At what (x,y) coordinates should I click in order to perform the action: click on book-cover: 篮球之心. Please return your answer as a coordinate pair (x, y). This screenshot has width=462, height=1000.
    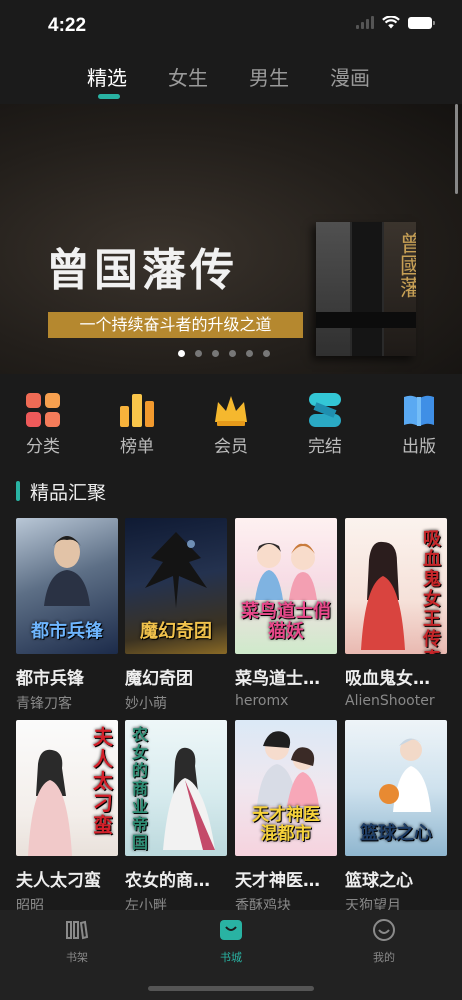
    Looking at the image, I should click on (396, 788).